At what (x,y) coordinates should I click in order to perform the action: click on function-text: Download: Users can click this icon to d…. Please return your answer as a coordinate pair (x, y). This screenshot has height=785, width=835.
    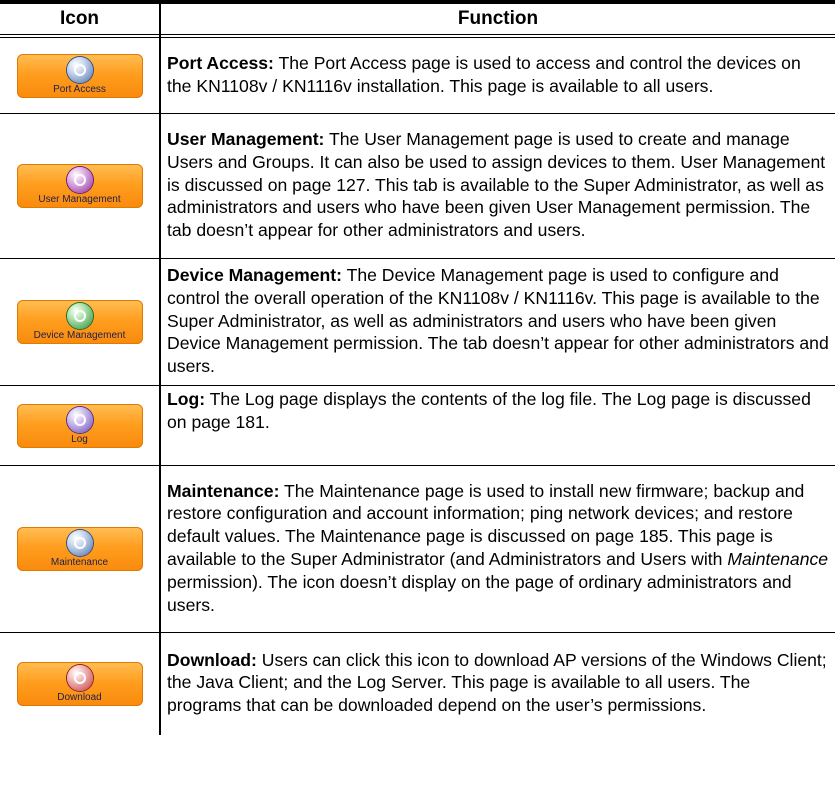
    Looking at the image, I should click on (497, 684).